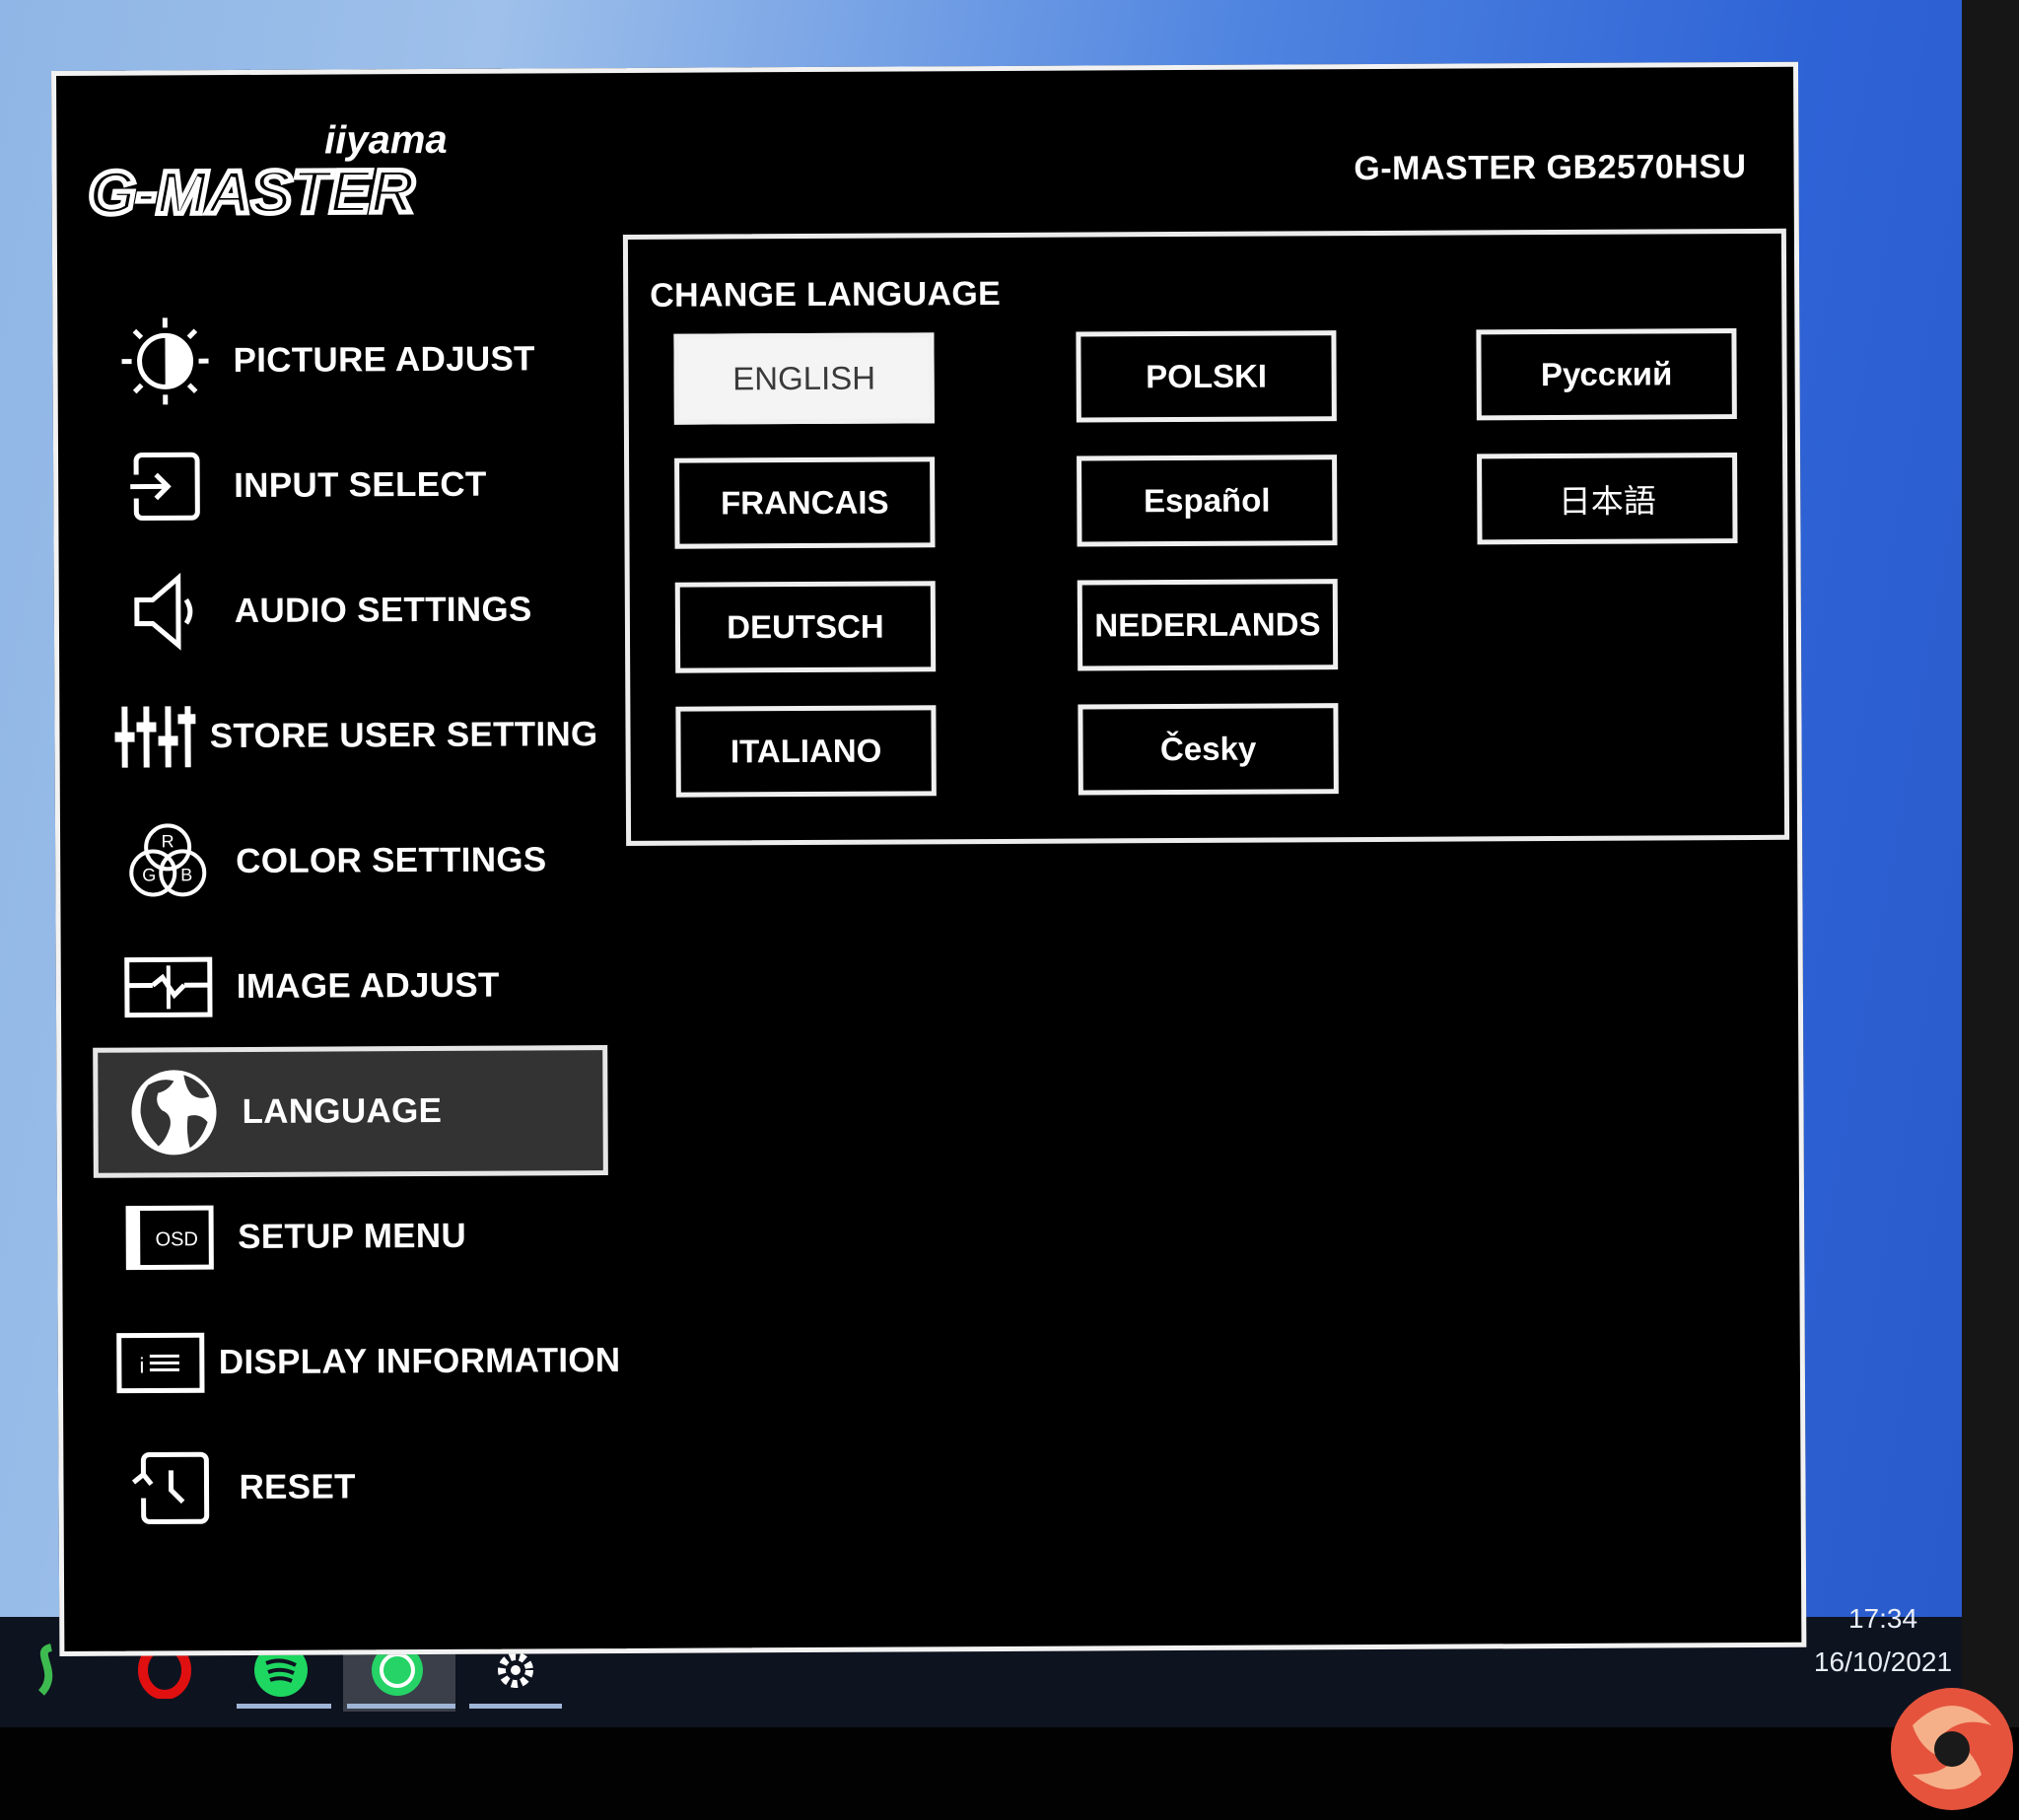 Image resolution: width=2019 pixels, height=1820 pixels. I want to click on menu-item-picture-adjust: PICTURE ADJUST, so click(339, 360).